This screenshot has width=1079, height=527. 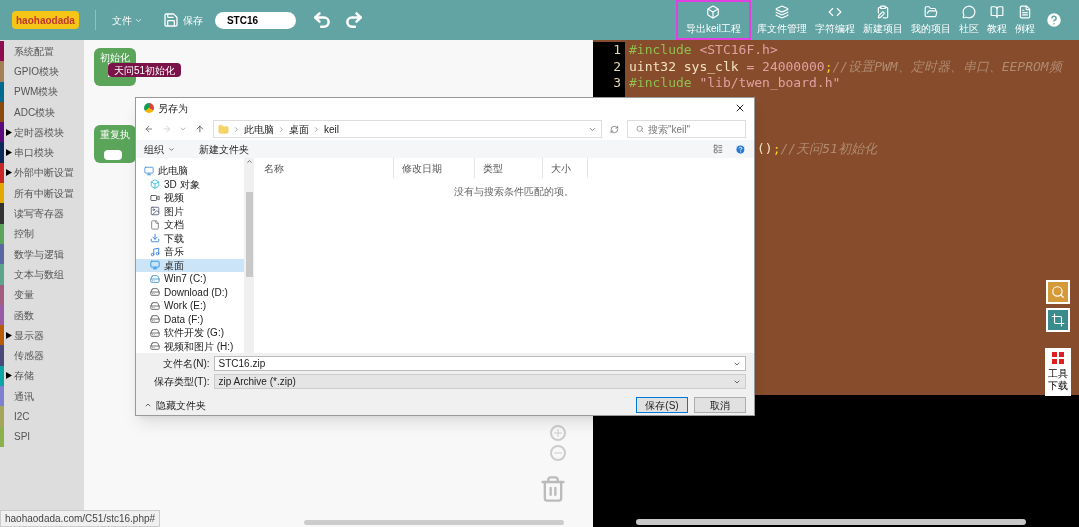 I want to click on nav-tree-item: 文档, so click(x=190, y=225).